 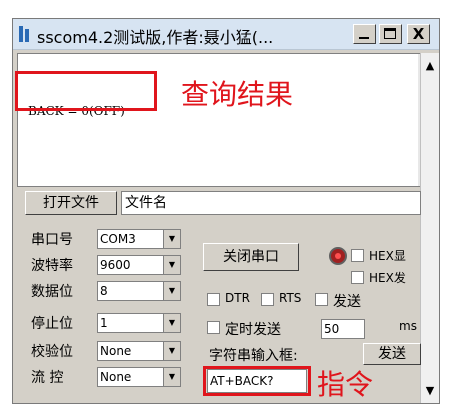 I want to click on hex-send-label: HEX发, so click(x=387, y=278).